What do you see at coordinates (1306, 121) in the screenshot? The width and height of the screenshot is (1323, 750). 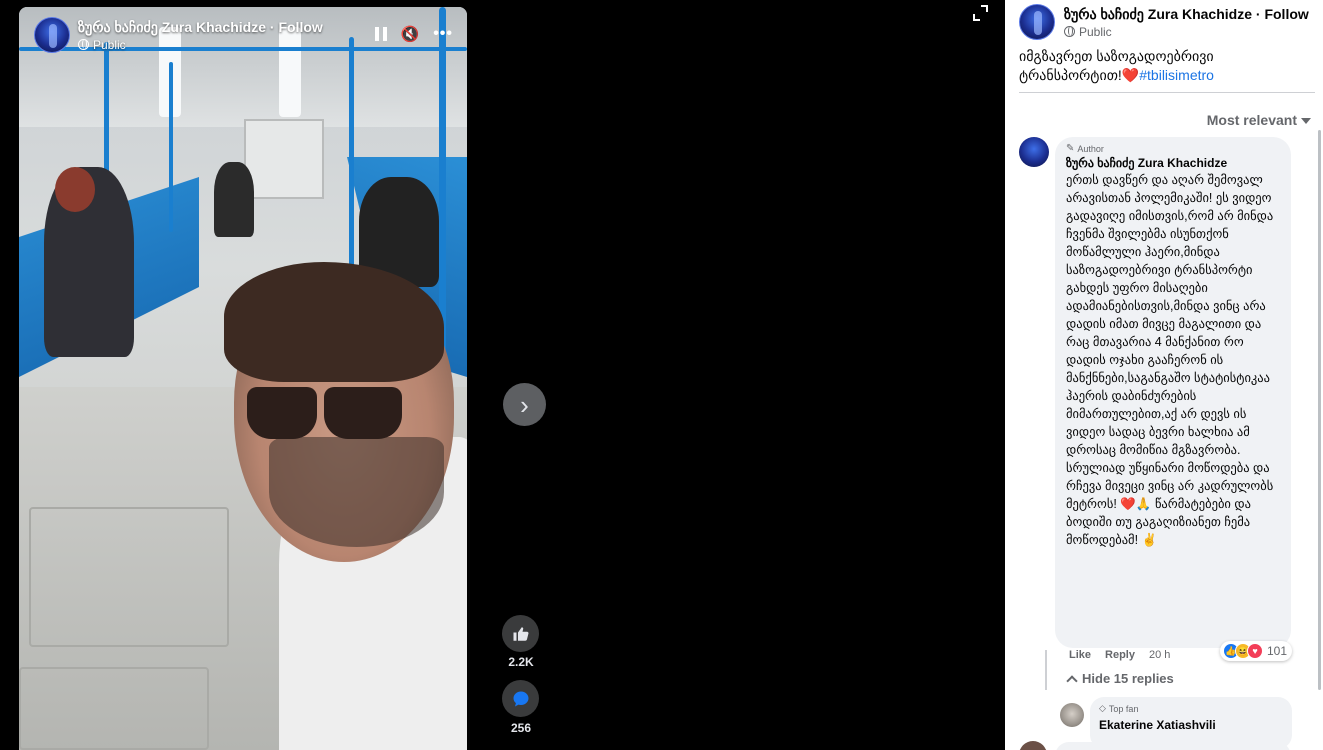 I see `caret-down-icon` at bounding box center [1306, 121].